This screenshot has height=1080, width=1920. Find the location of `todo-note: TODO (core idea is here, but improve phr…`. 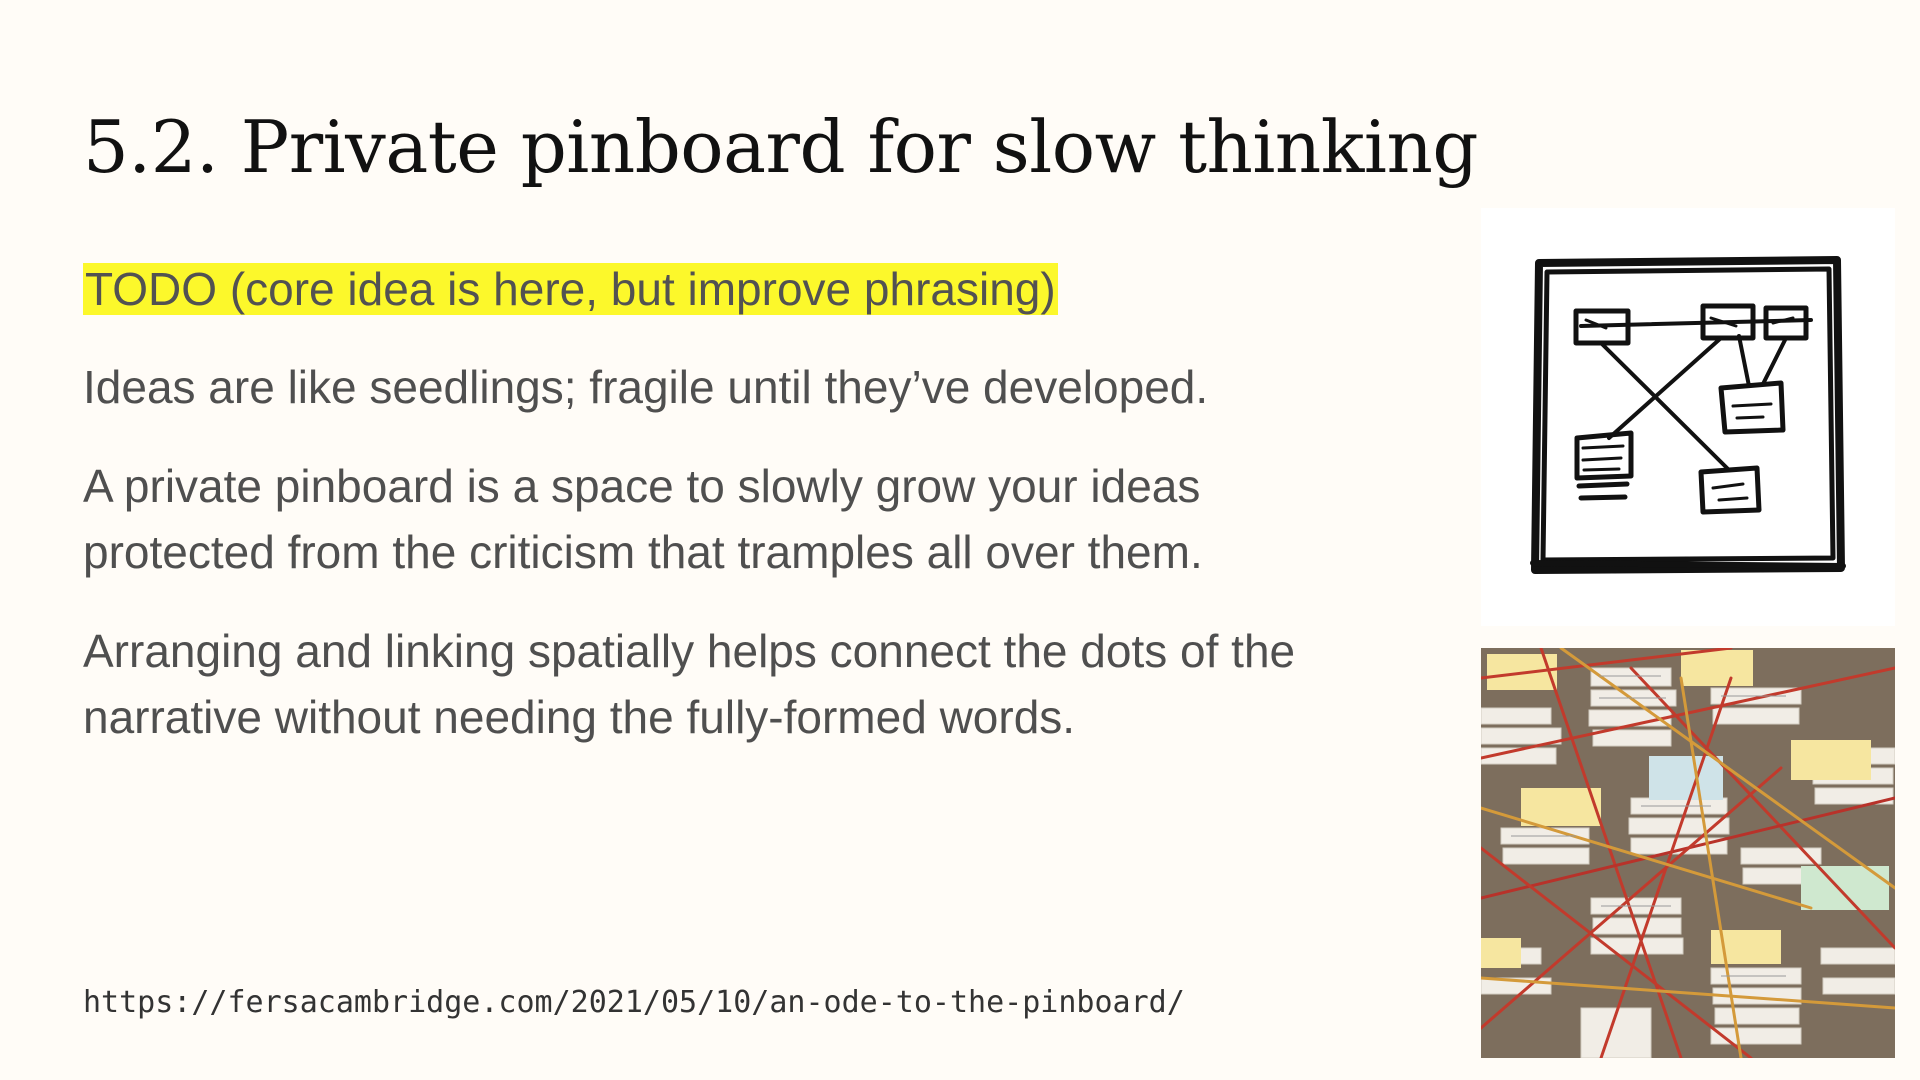

todo-note: TODO (core idea is here, but improve phr… is located at coordinates (733, 289).